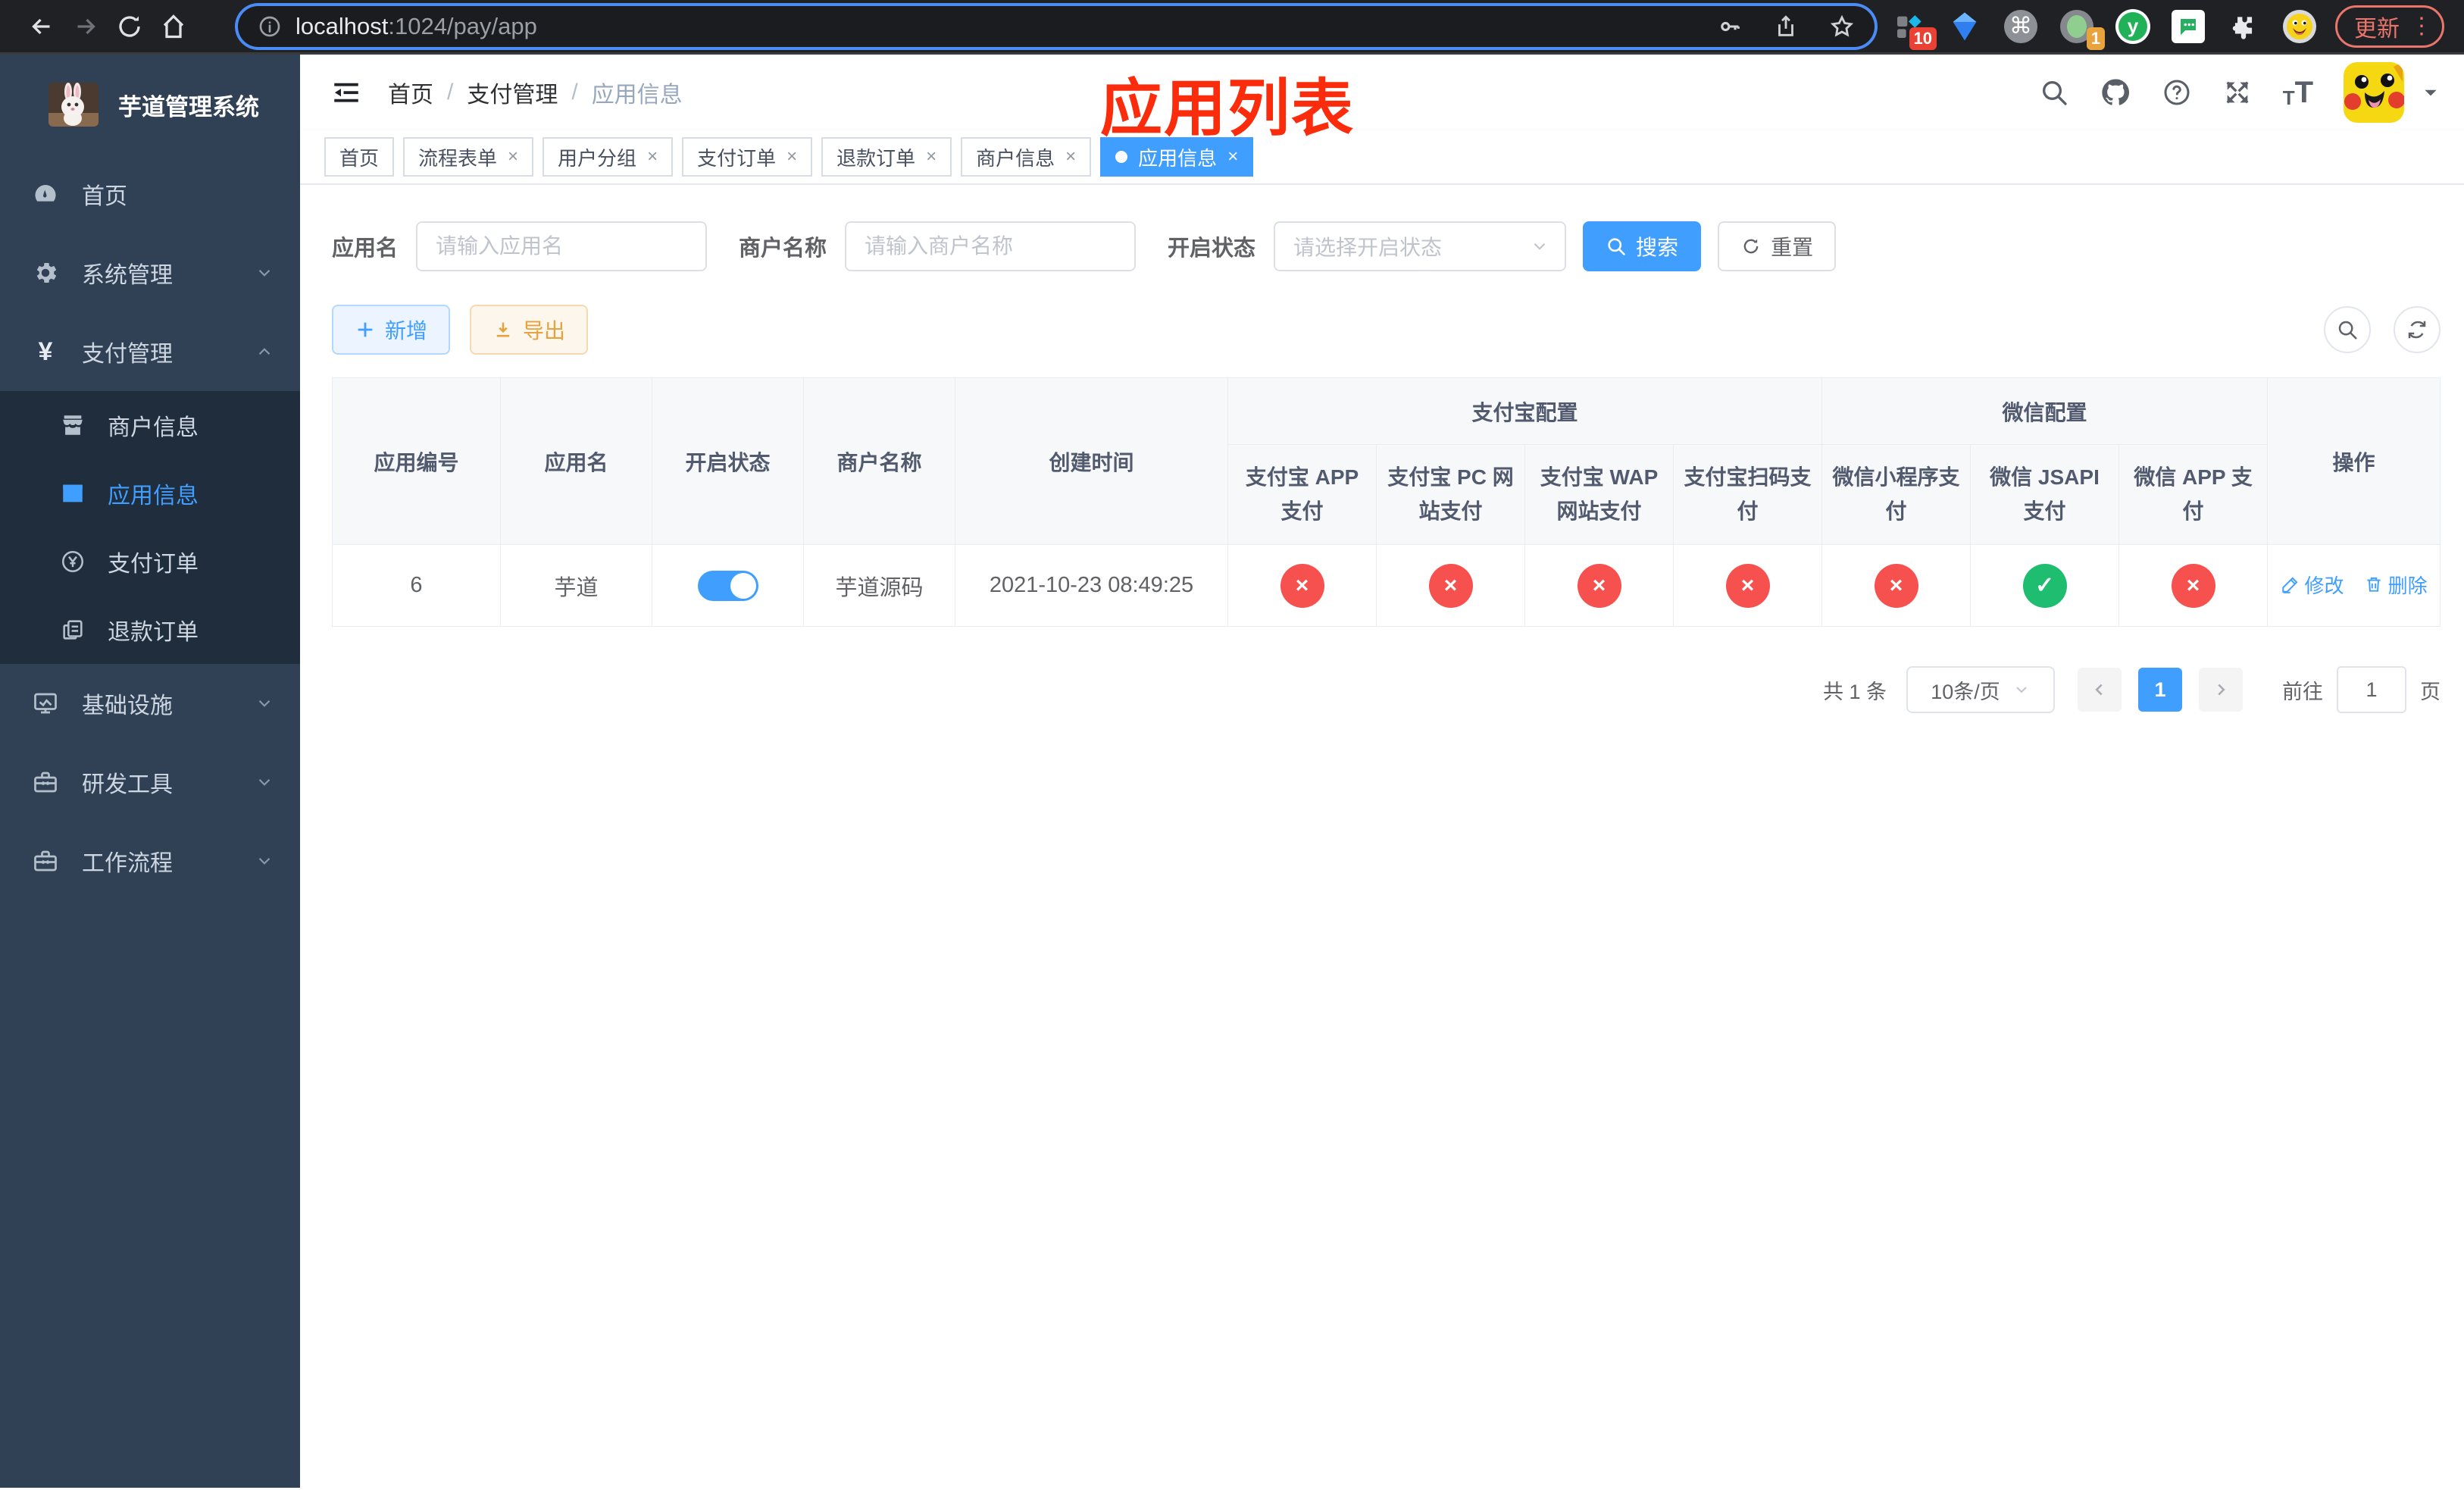  I want to click on col-wx-jsapi: 微信 JSAPI 支付, so click(2045, 494).